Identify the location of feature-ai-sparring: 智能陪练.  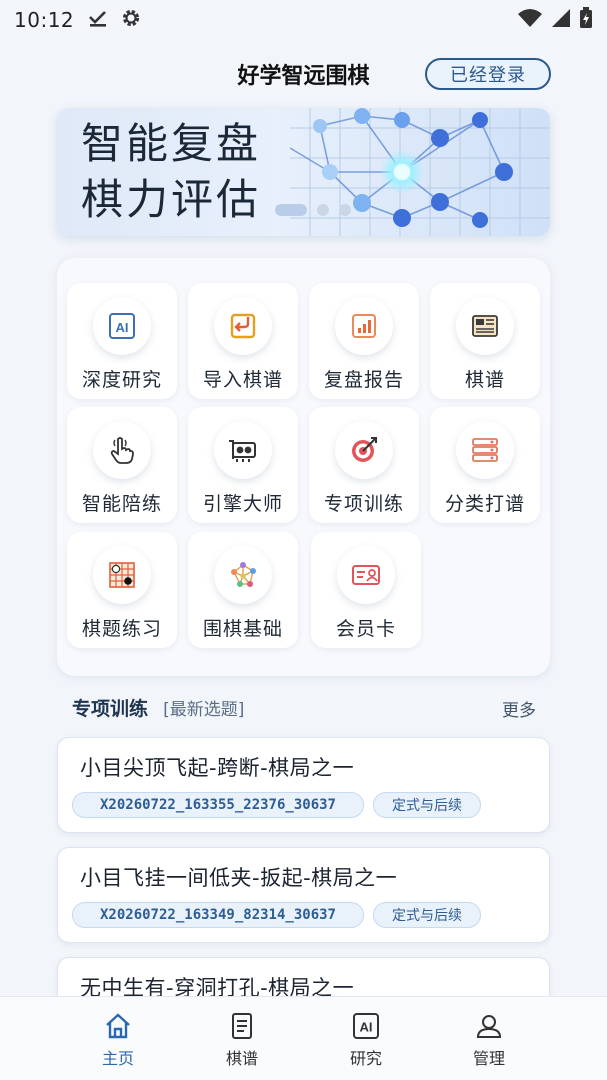
(122, 465).